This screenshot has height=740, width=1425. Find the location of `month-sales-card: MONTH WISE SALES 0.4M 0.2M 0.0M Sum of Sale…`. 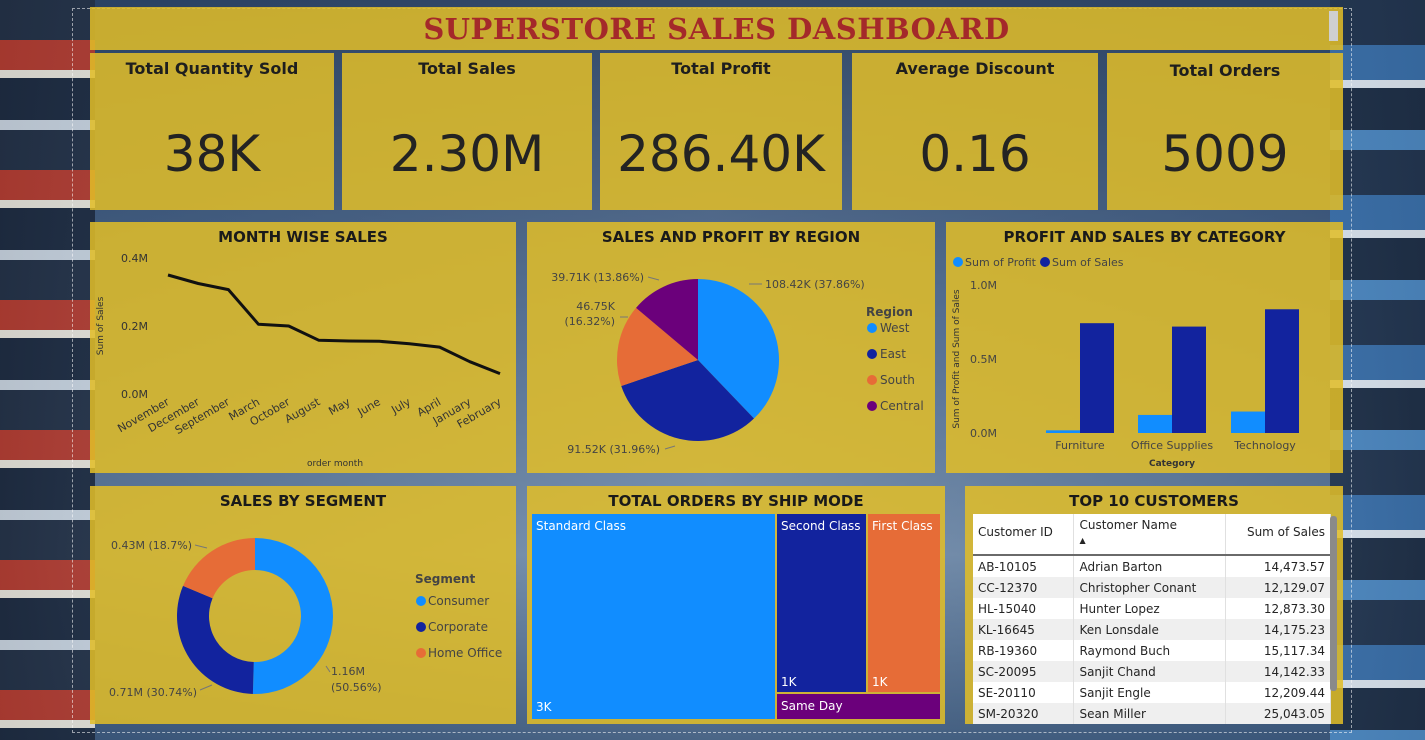

month-sales-card: MONTH WISE SALES 0.4M 0.2M 0.0M Sum of Sale… is located at coordinates (303, 347).